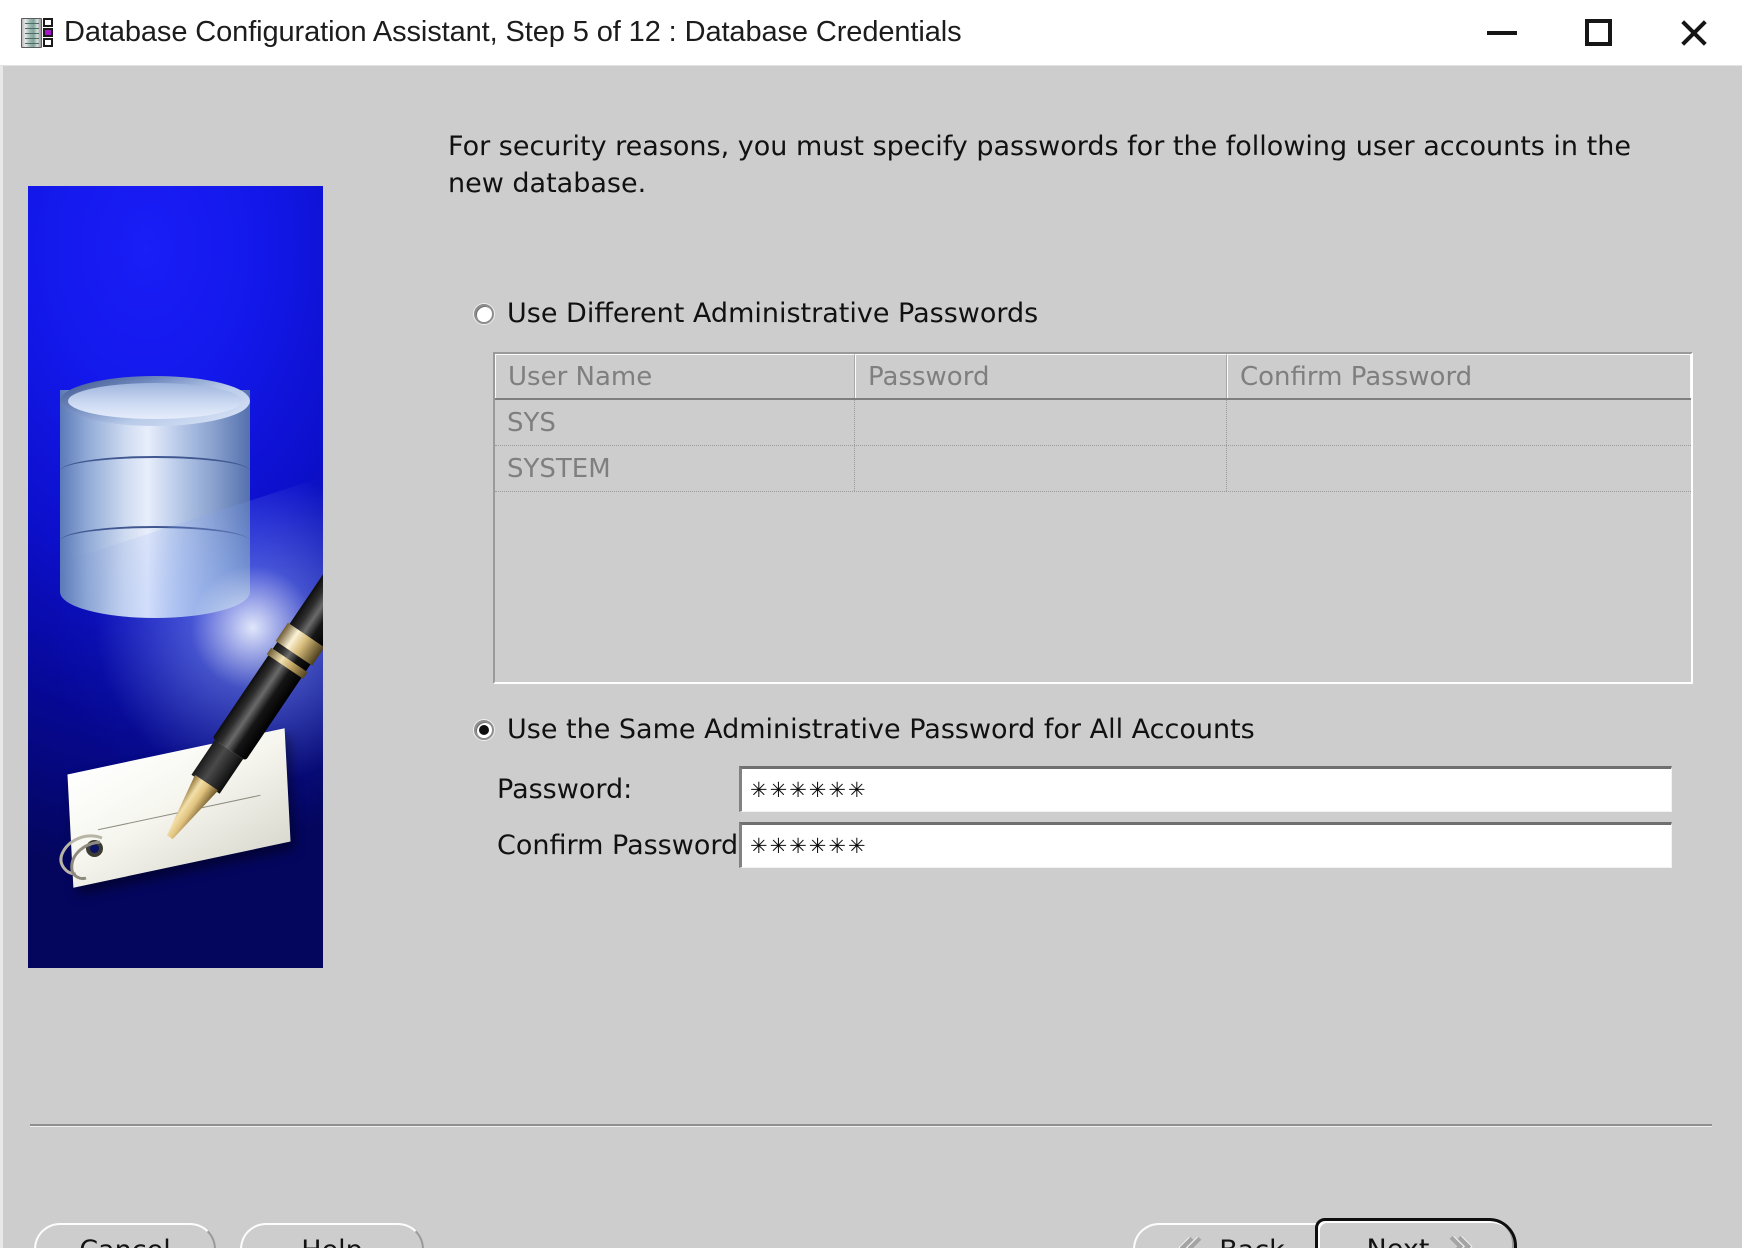 Image resolution: width=1742 pixels, height=1248 pixels. I want to click on cell-user-name: SYS, so click(675, 422).